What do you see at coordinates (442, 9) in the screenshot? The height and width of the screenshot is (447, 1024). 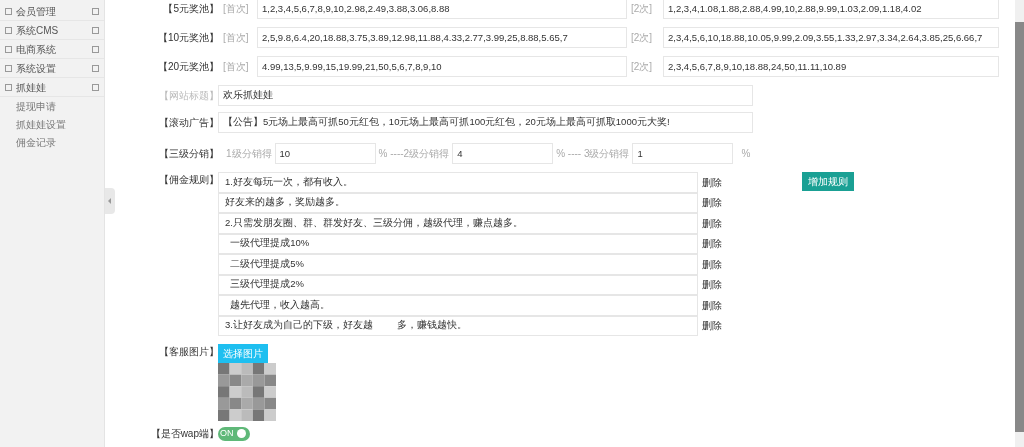 I see `input-field: 1,2,3,4,5,6,7,8,9,10,2.98,2.49,3.88,3.06,8.88` at bounding box center [442, 9].